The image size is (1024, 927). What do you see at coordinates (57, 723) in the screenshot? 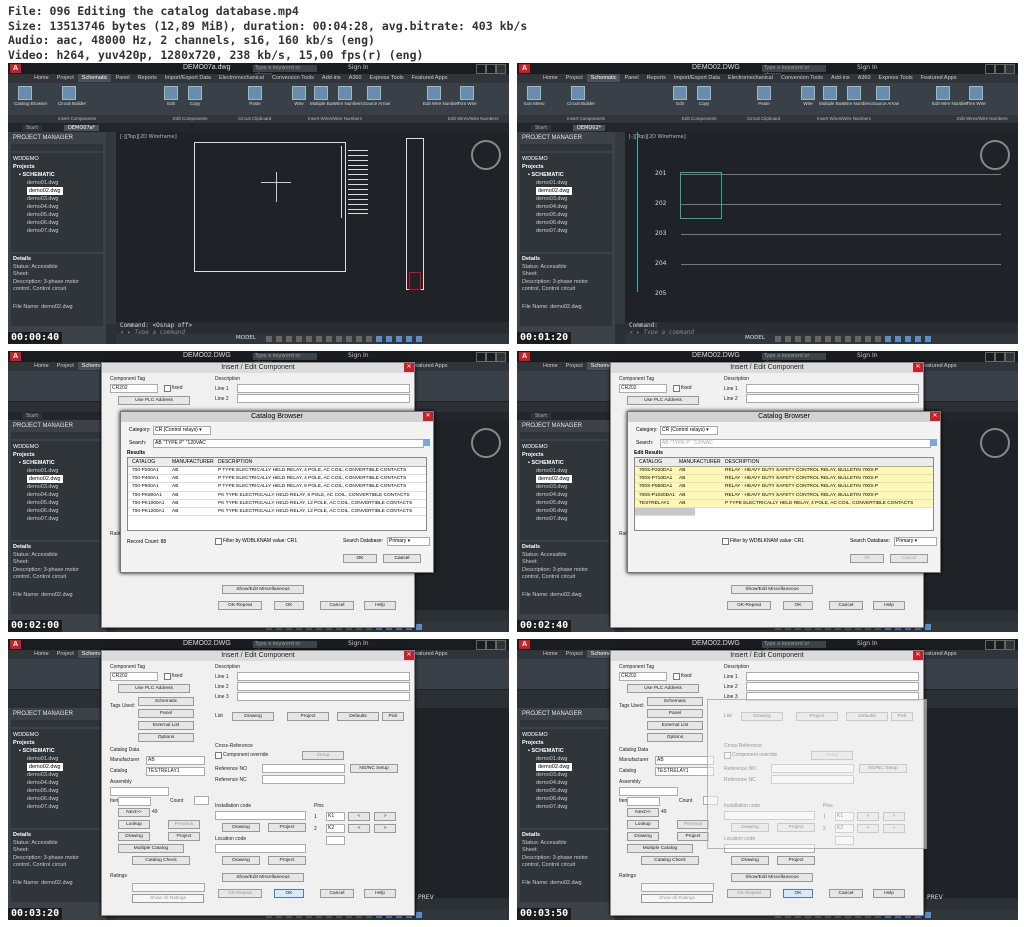
I see `project-toolbar` at bounding box center [57, 723].